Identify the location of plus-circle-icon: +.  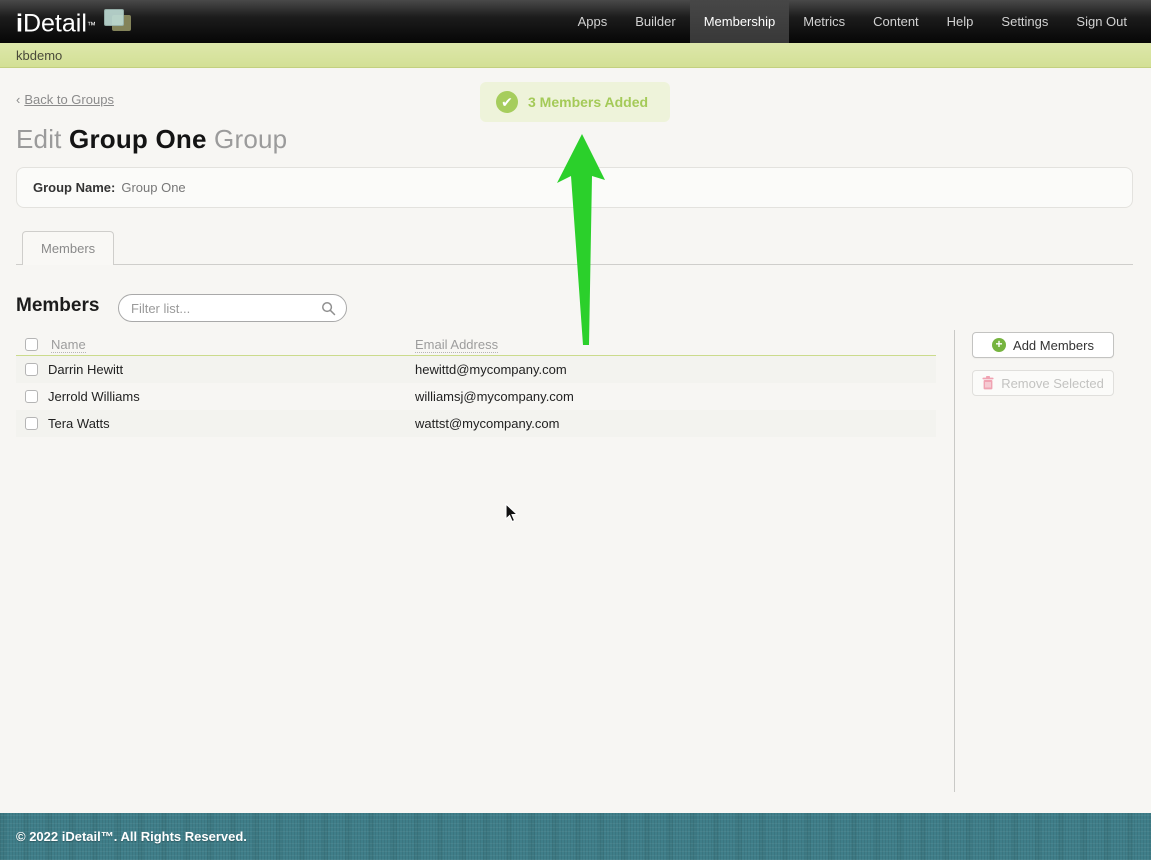
(999, 345).